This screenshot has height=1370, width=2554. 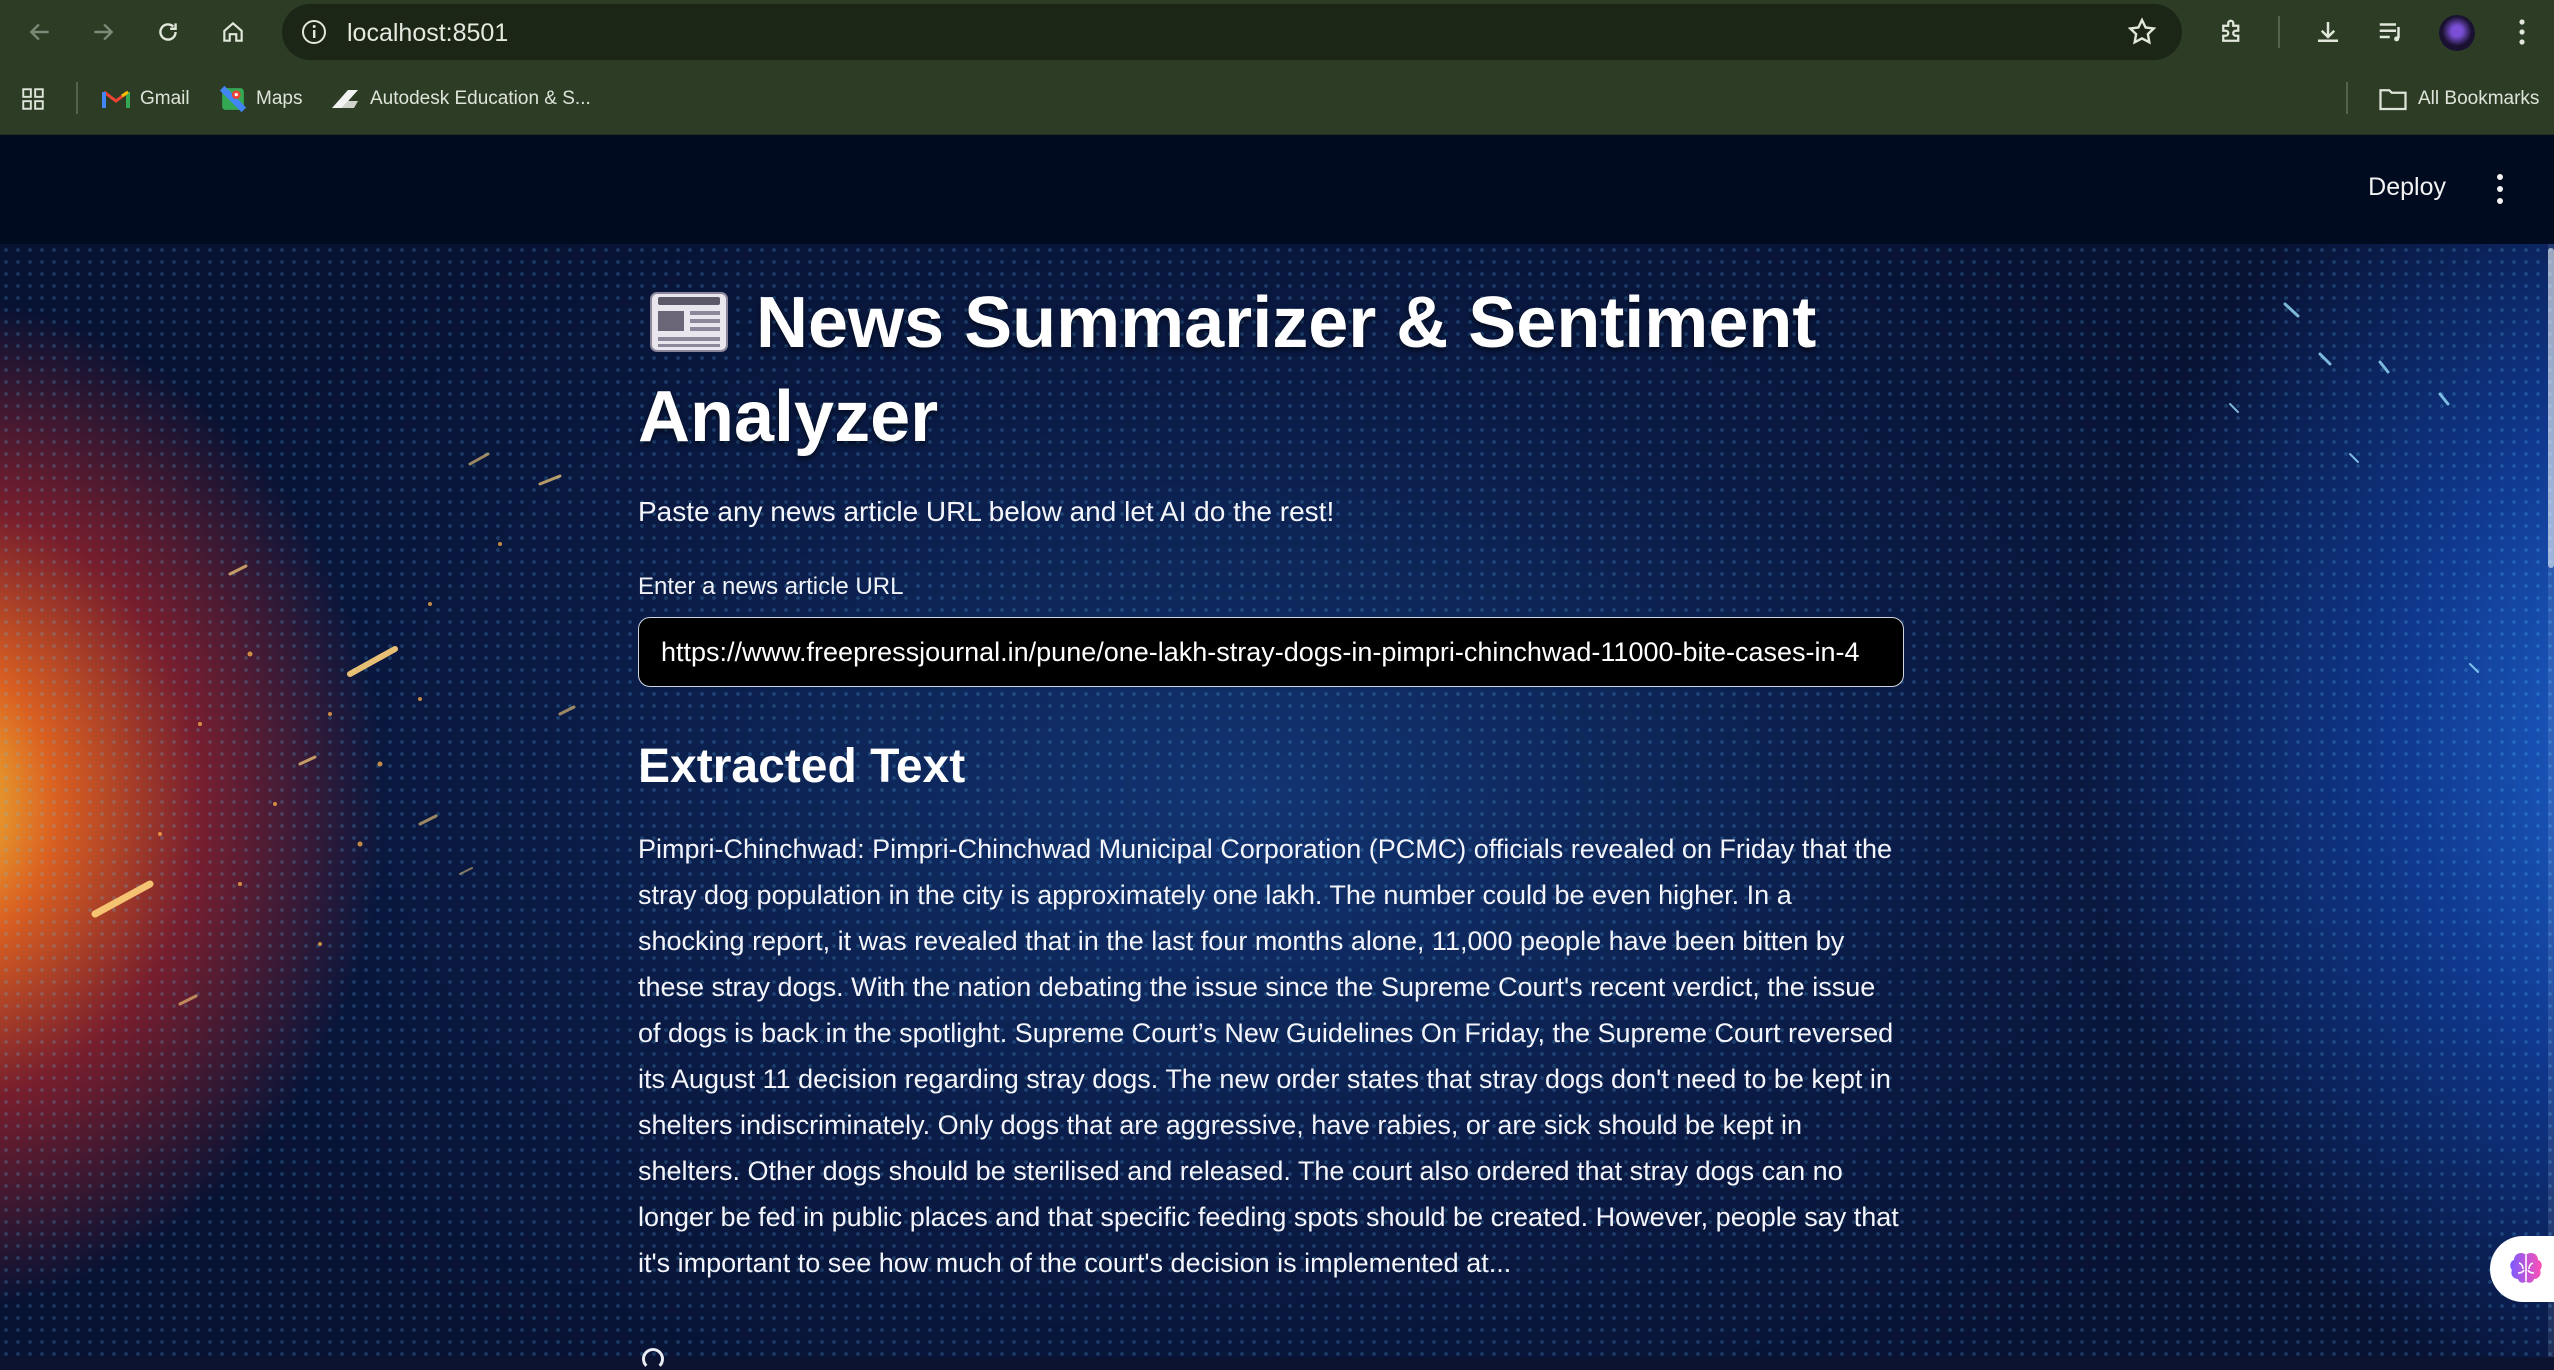 I want to click on extensions-button, so click(x=2232, y=32).